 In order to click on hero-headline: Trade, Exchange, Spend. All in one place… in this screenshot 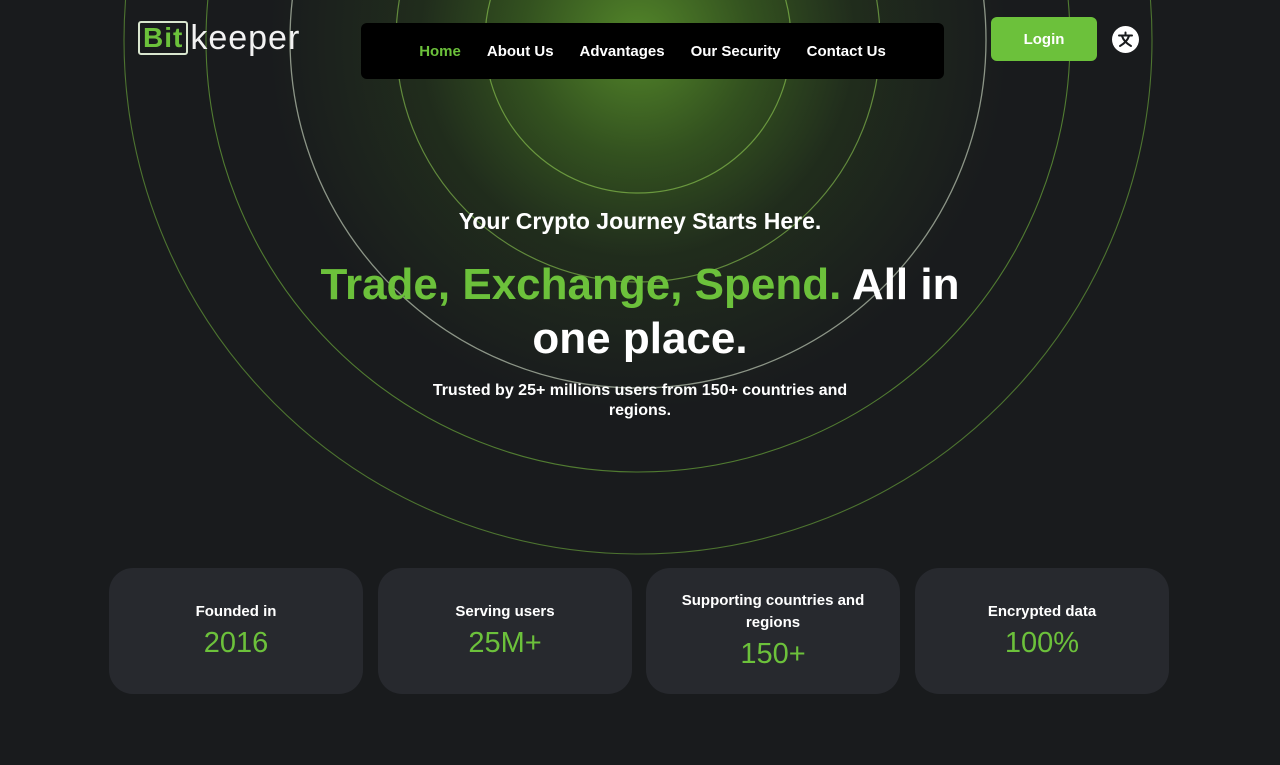, I will do `click(640, 312)`.